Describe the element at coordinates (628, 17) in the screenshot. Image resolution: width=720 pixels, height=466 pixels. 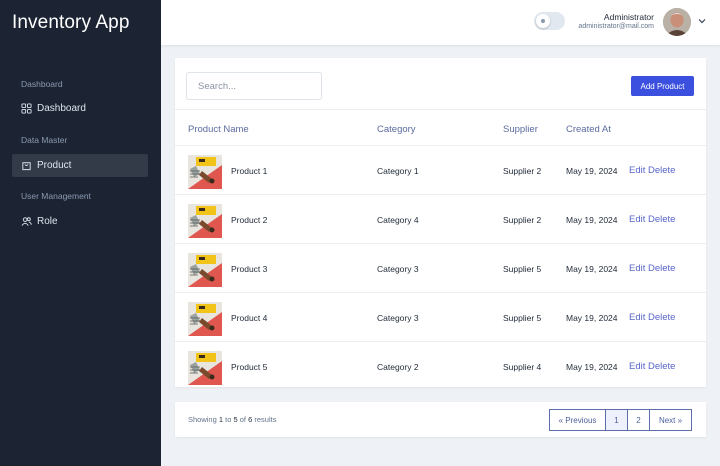
I see `user-name: Administrator` at that location.